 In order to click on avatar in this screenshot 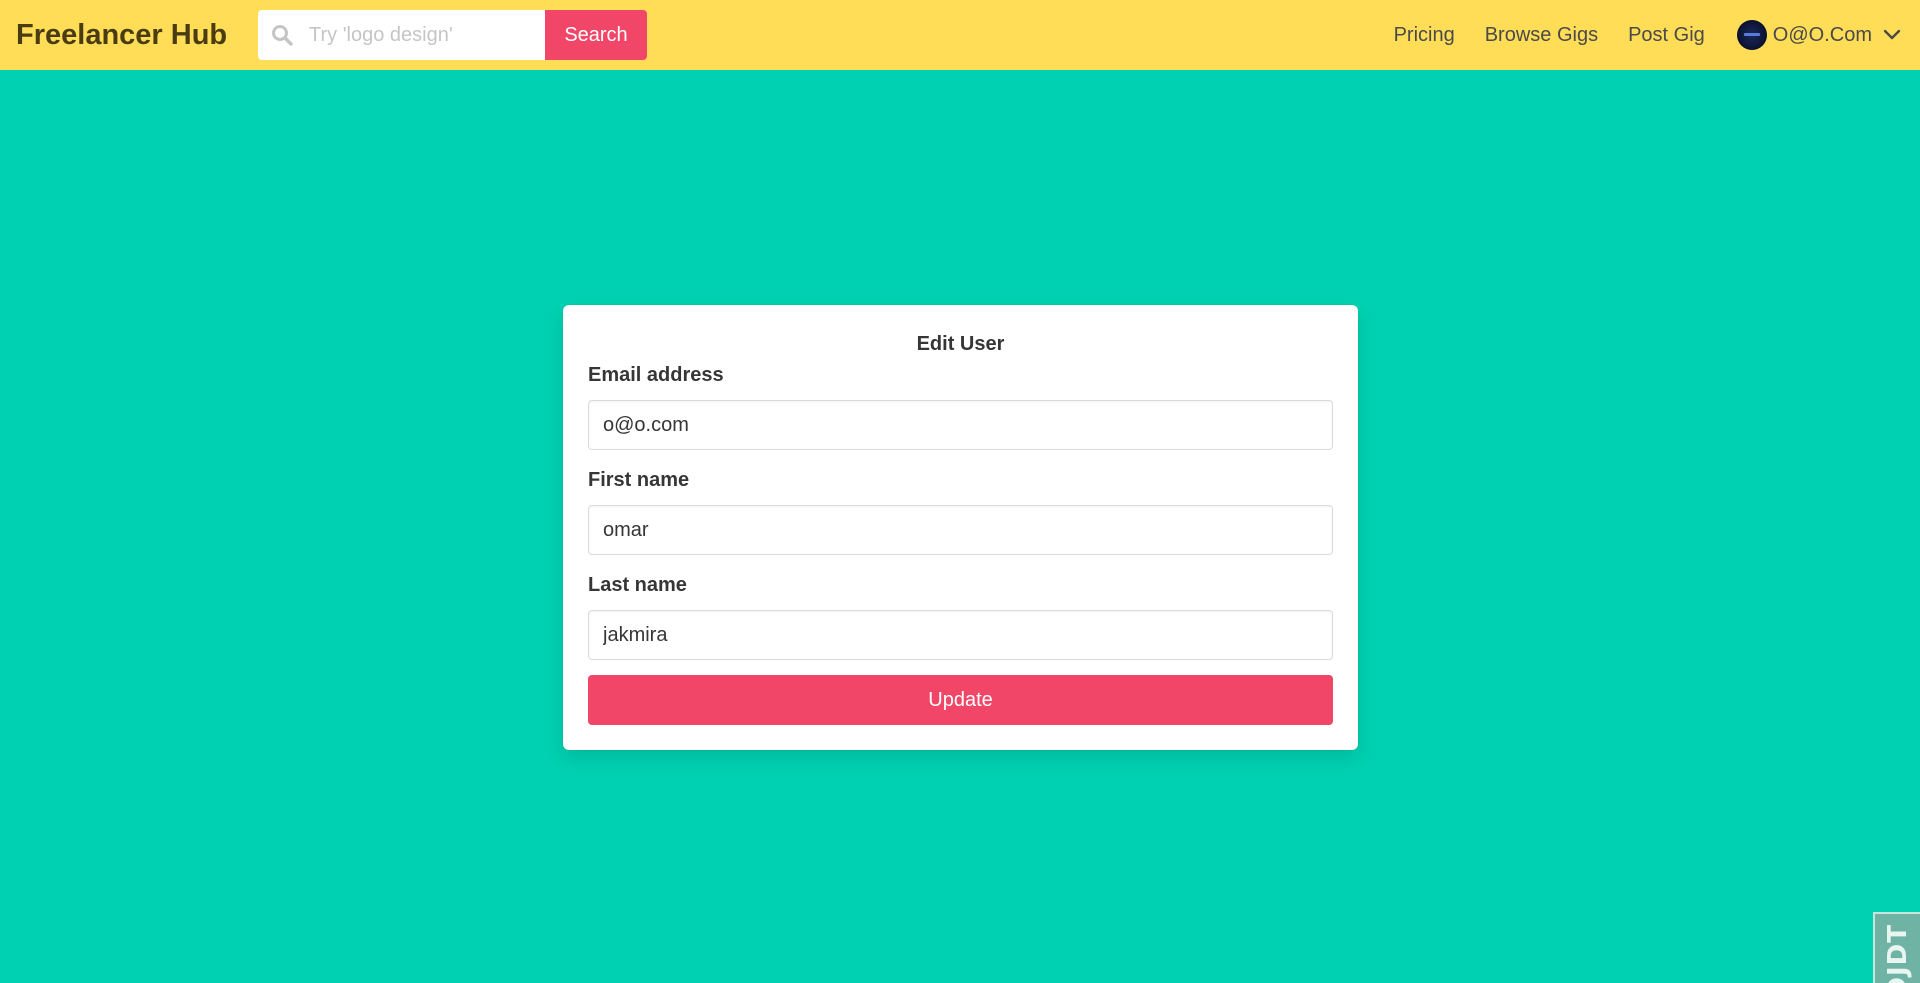, I will do `click(1751, 35)`.